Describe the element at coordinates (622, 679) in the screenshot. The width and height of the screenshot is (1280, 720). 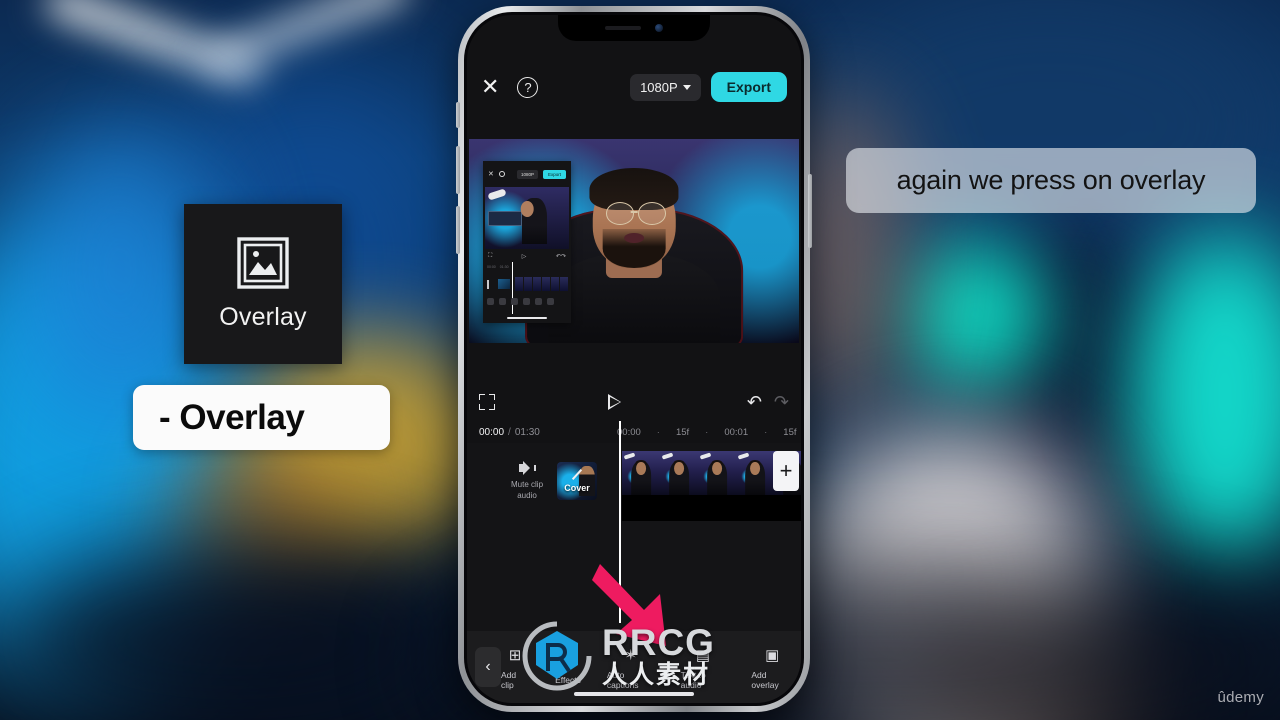
I see `toolbar-item-label: Auto captions` at that location.